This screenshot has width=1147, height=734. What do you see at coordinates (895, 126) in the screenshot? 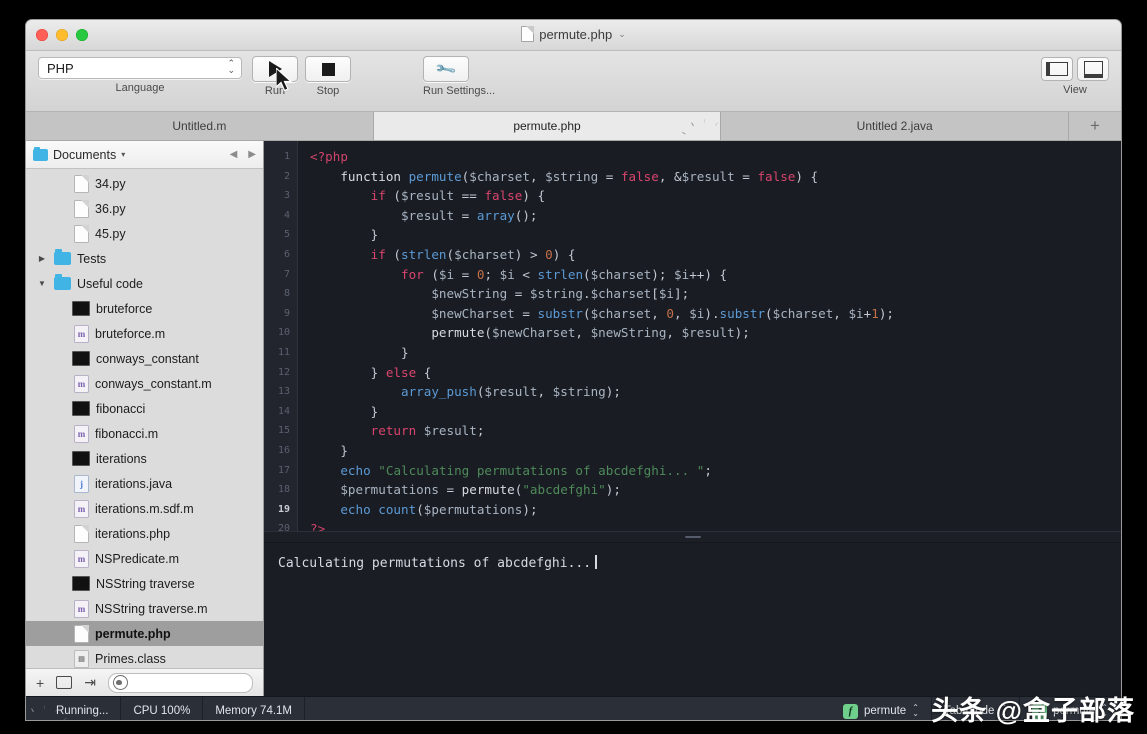
I see `tab-3: Untitled 2.java` at bounding box center [895, 126].